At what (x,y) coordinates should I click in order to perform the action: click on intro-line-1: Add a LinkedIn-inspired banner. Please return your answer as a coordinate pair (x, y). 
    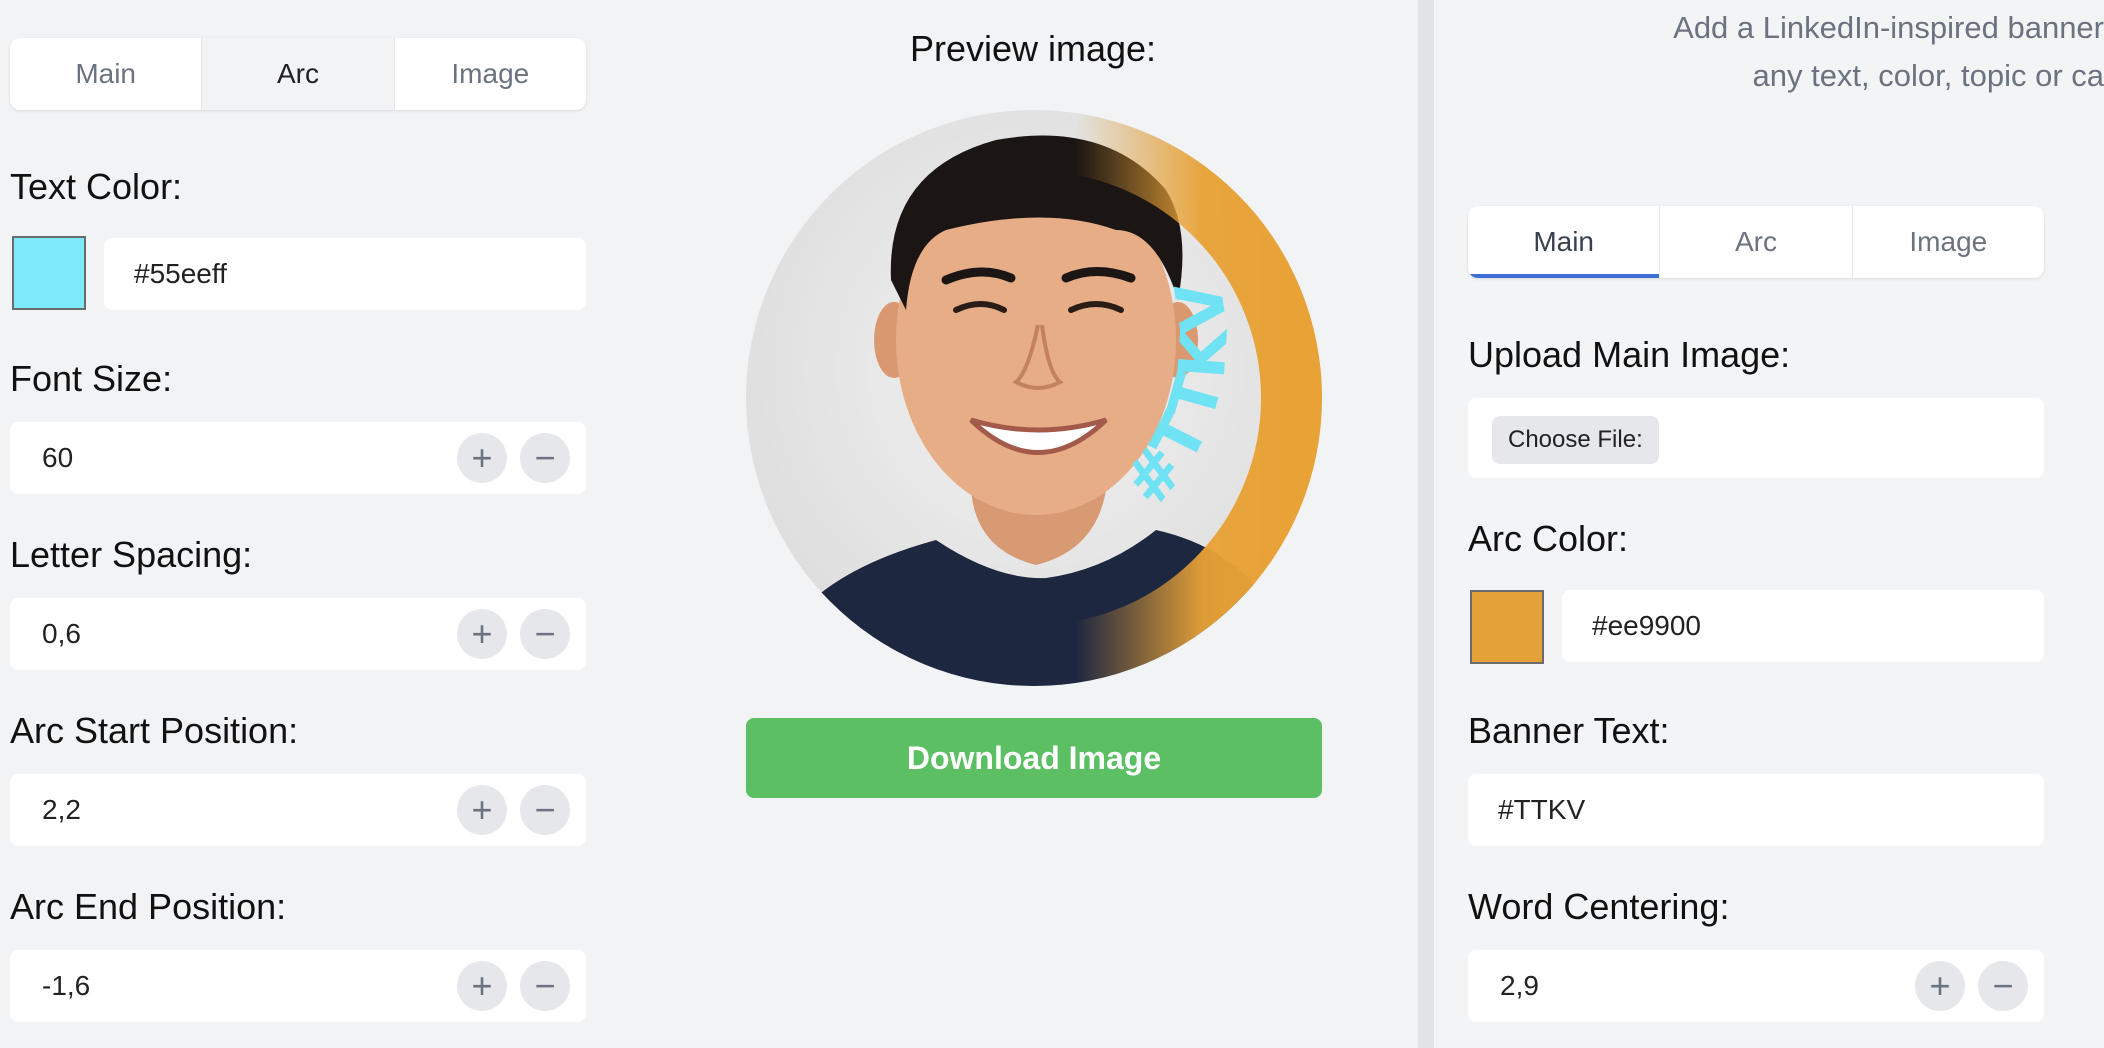
    Looking at the image, I should click on (1888, 27).